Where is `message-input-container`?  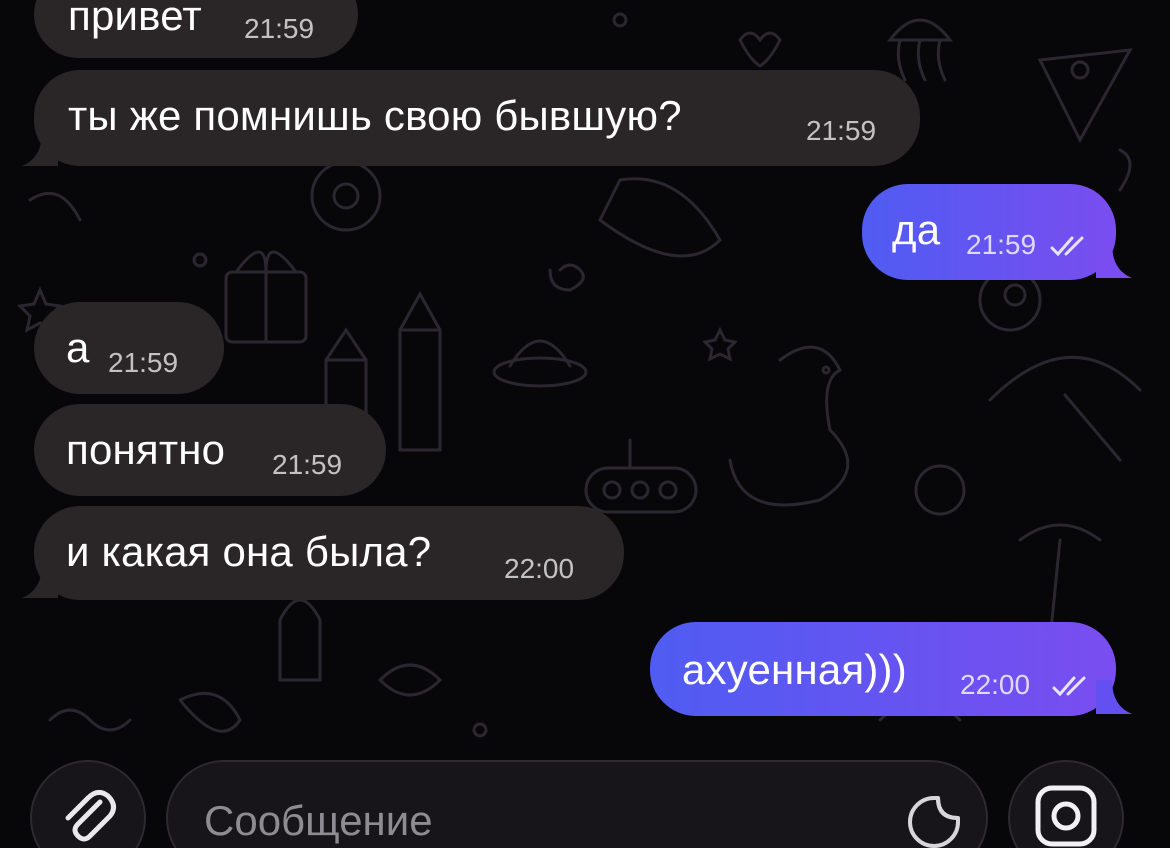
message-input-container is located at coordinates (577, 804).